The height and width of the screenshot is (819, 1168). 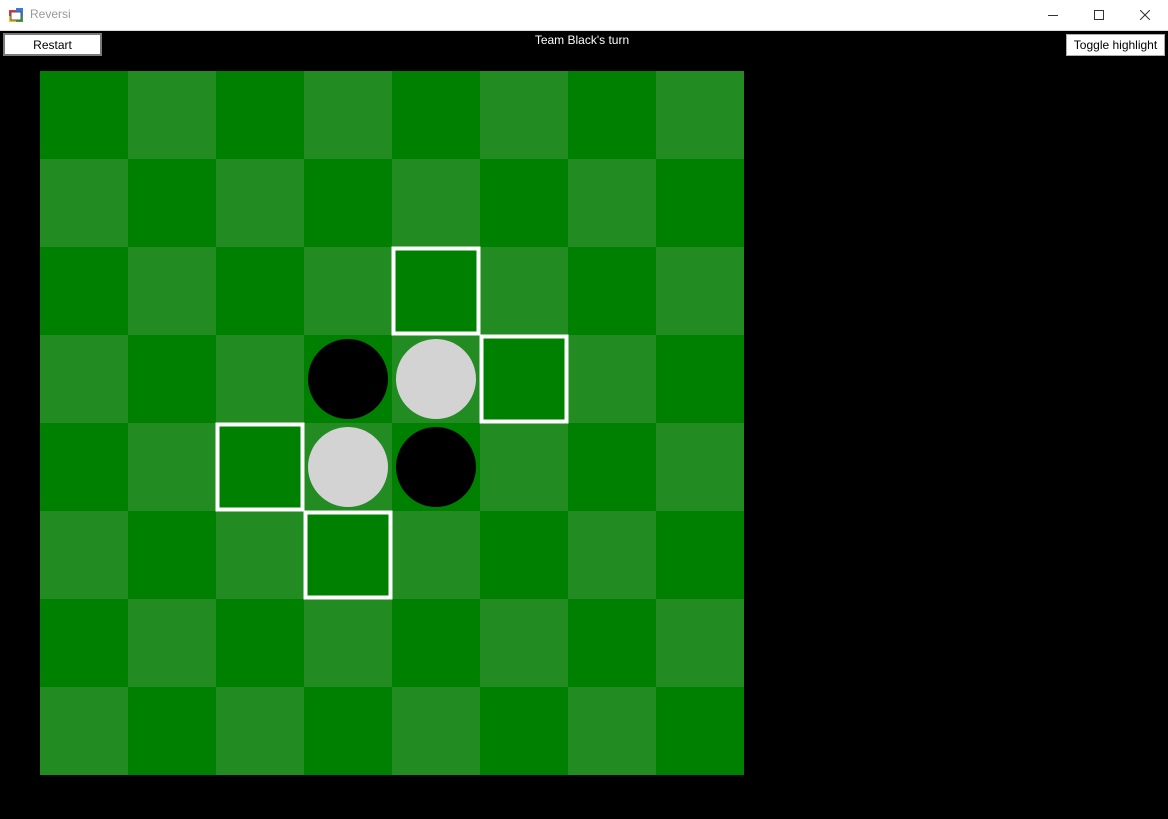 I want to click on board-square-r3c5, so click(x=524, y=379).